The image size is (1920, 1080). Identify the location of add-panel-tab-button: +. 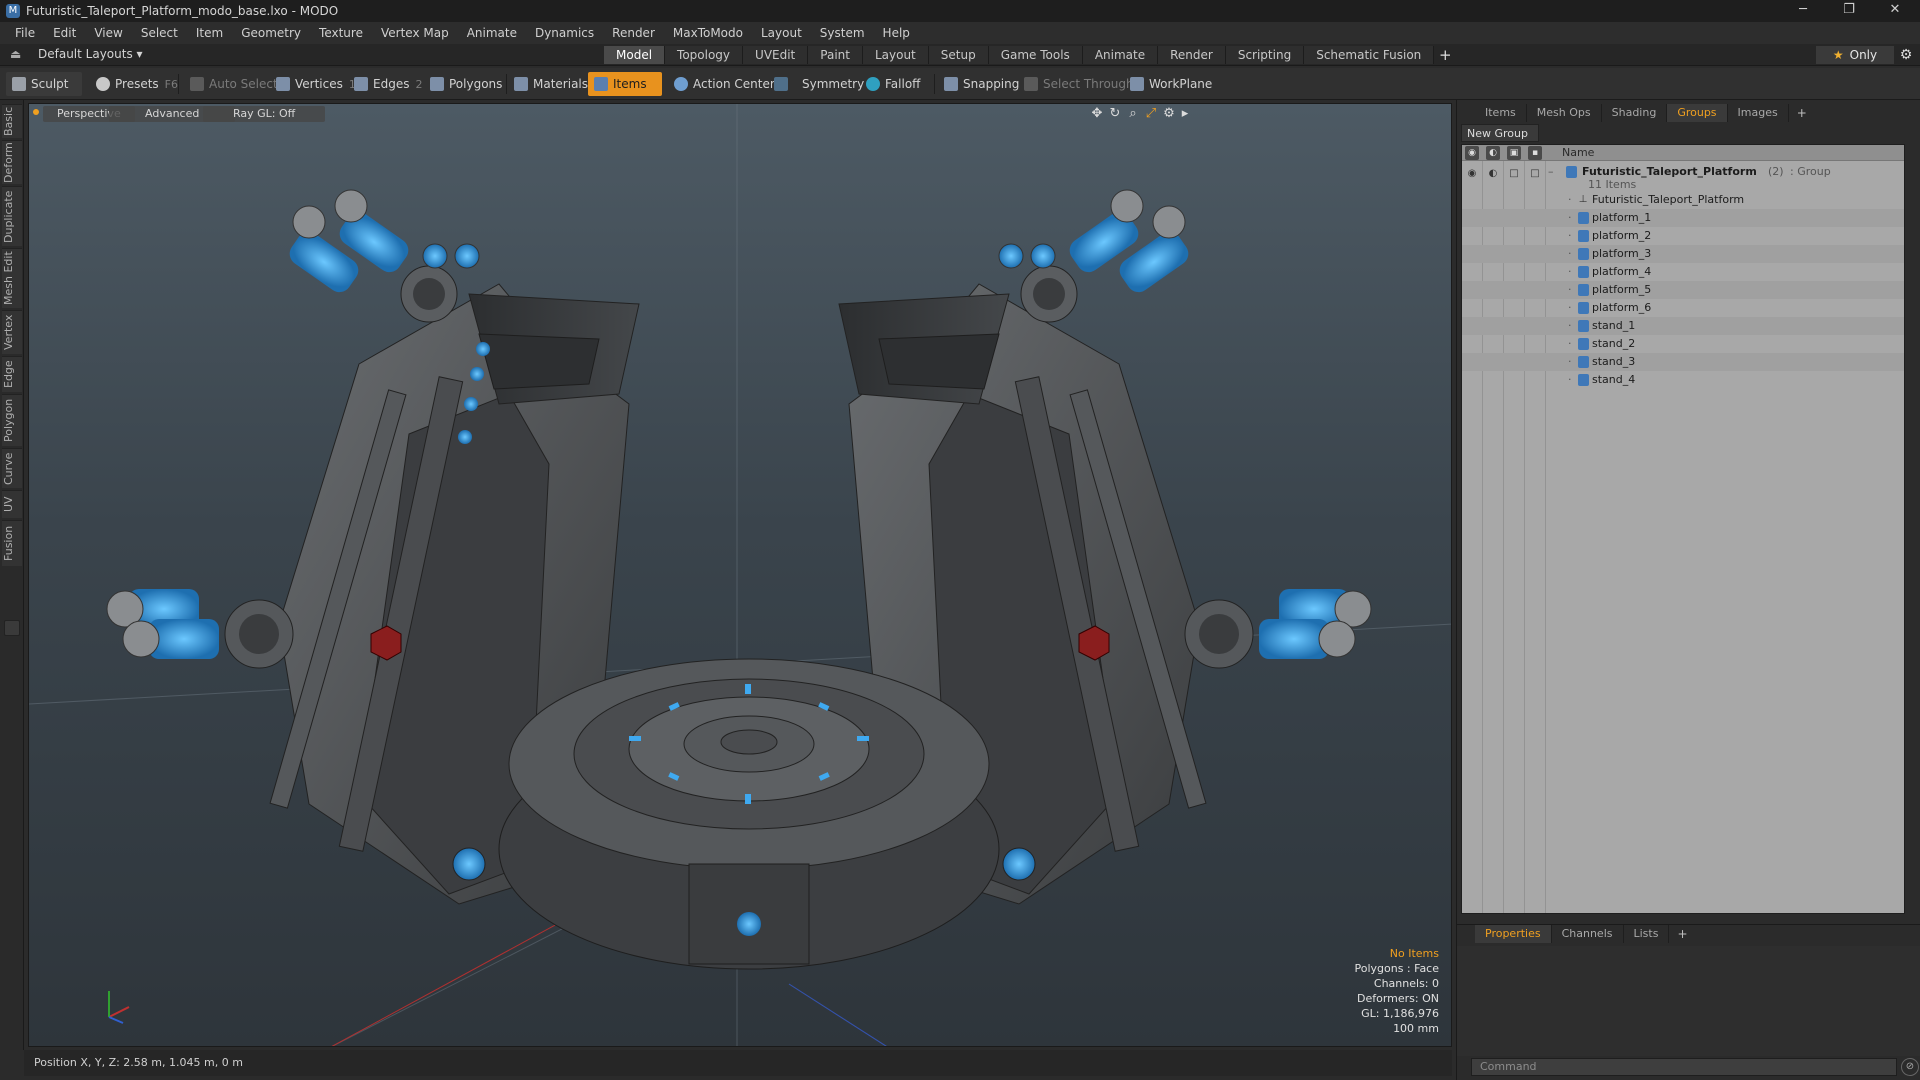
(1802, 114).